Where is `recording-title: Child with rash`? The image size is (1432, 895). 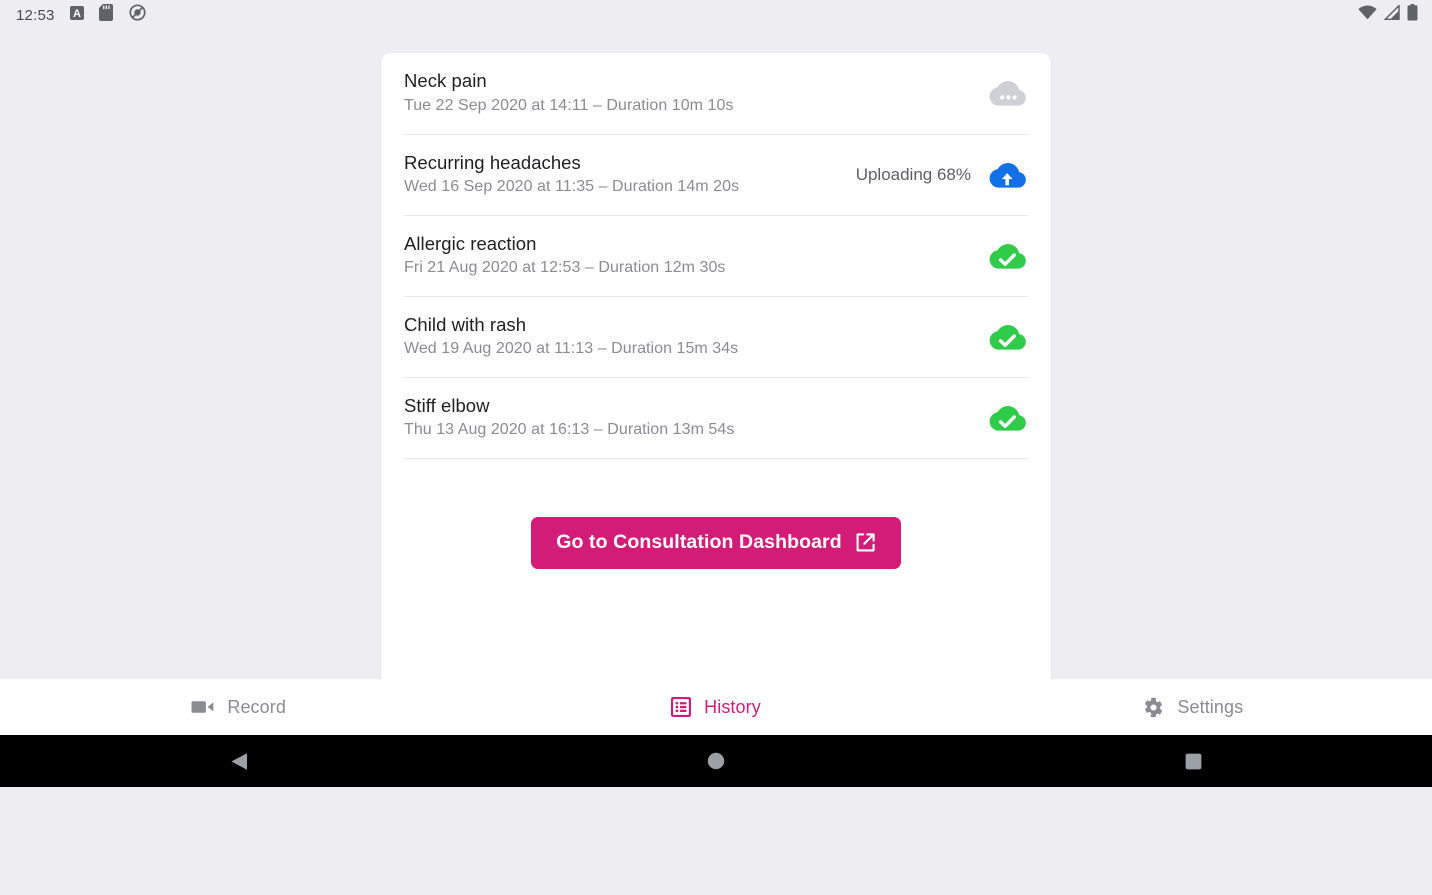
recording-title: Child with rash is located at coordinates (465, 324).